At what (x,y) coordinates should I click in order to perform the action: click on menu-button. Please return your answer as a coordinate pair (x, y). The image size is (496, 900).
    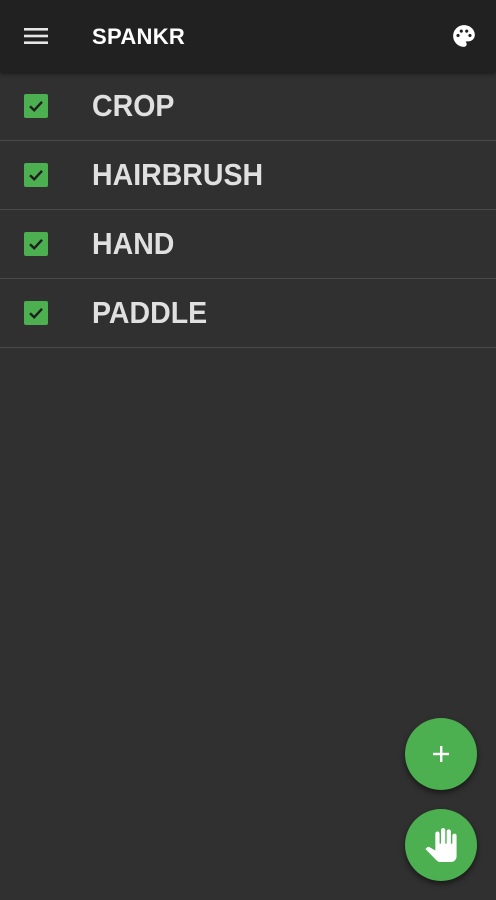
    Looking at the image, I should click on (36, 36).